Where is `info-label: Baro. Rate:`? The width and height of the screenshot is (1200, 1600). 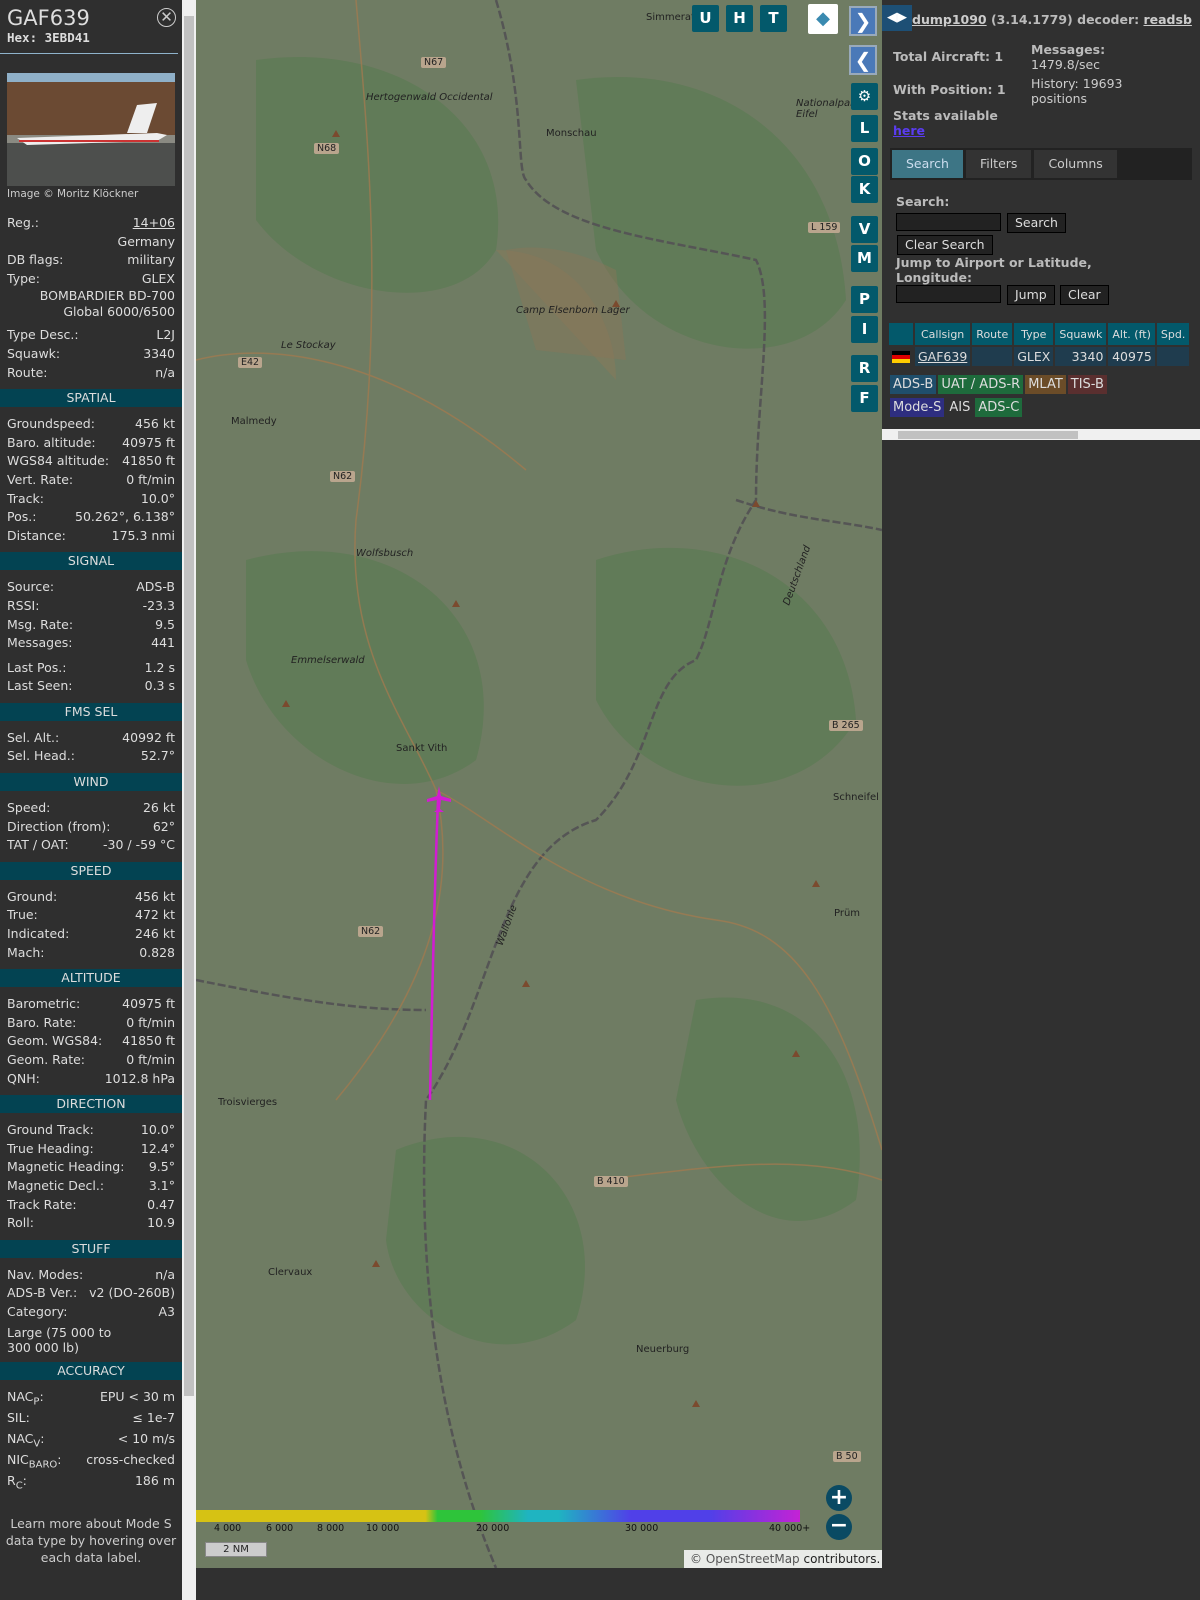
info-label: Baro. Rate: is located at coordinates (42, 1022).